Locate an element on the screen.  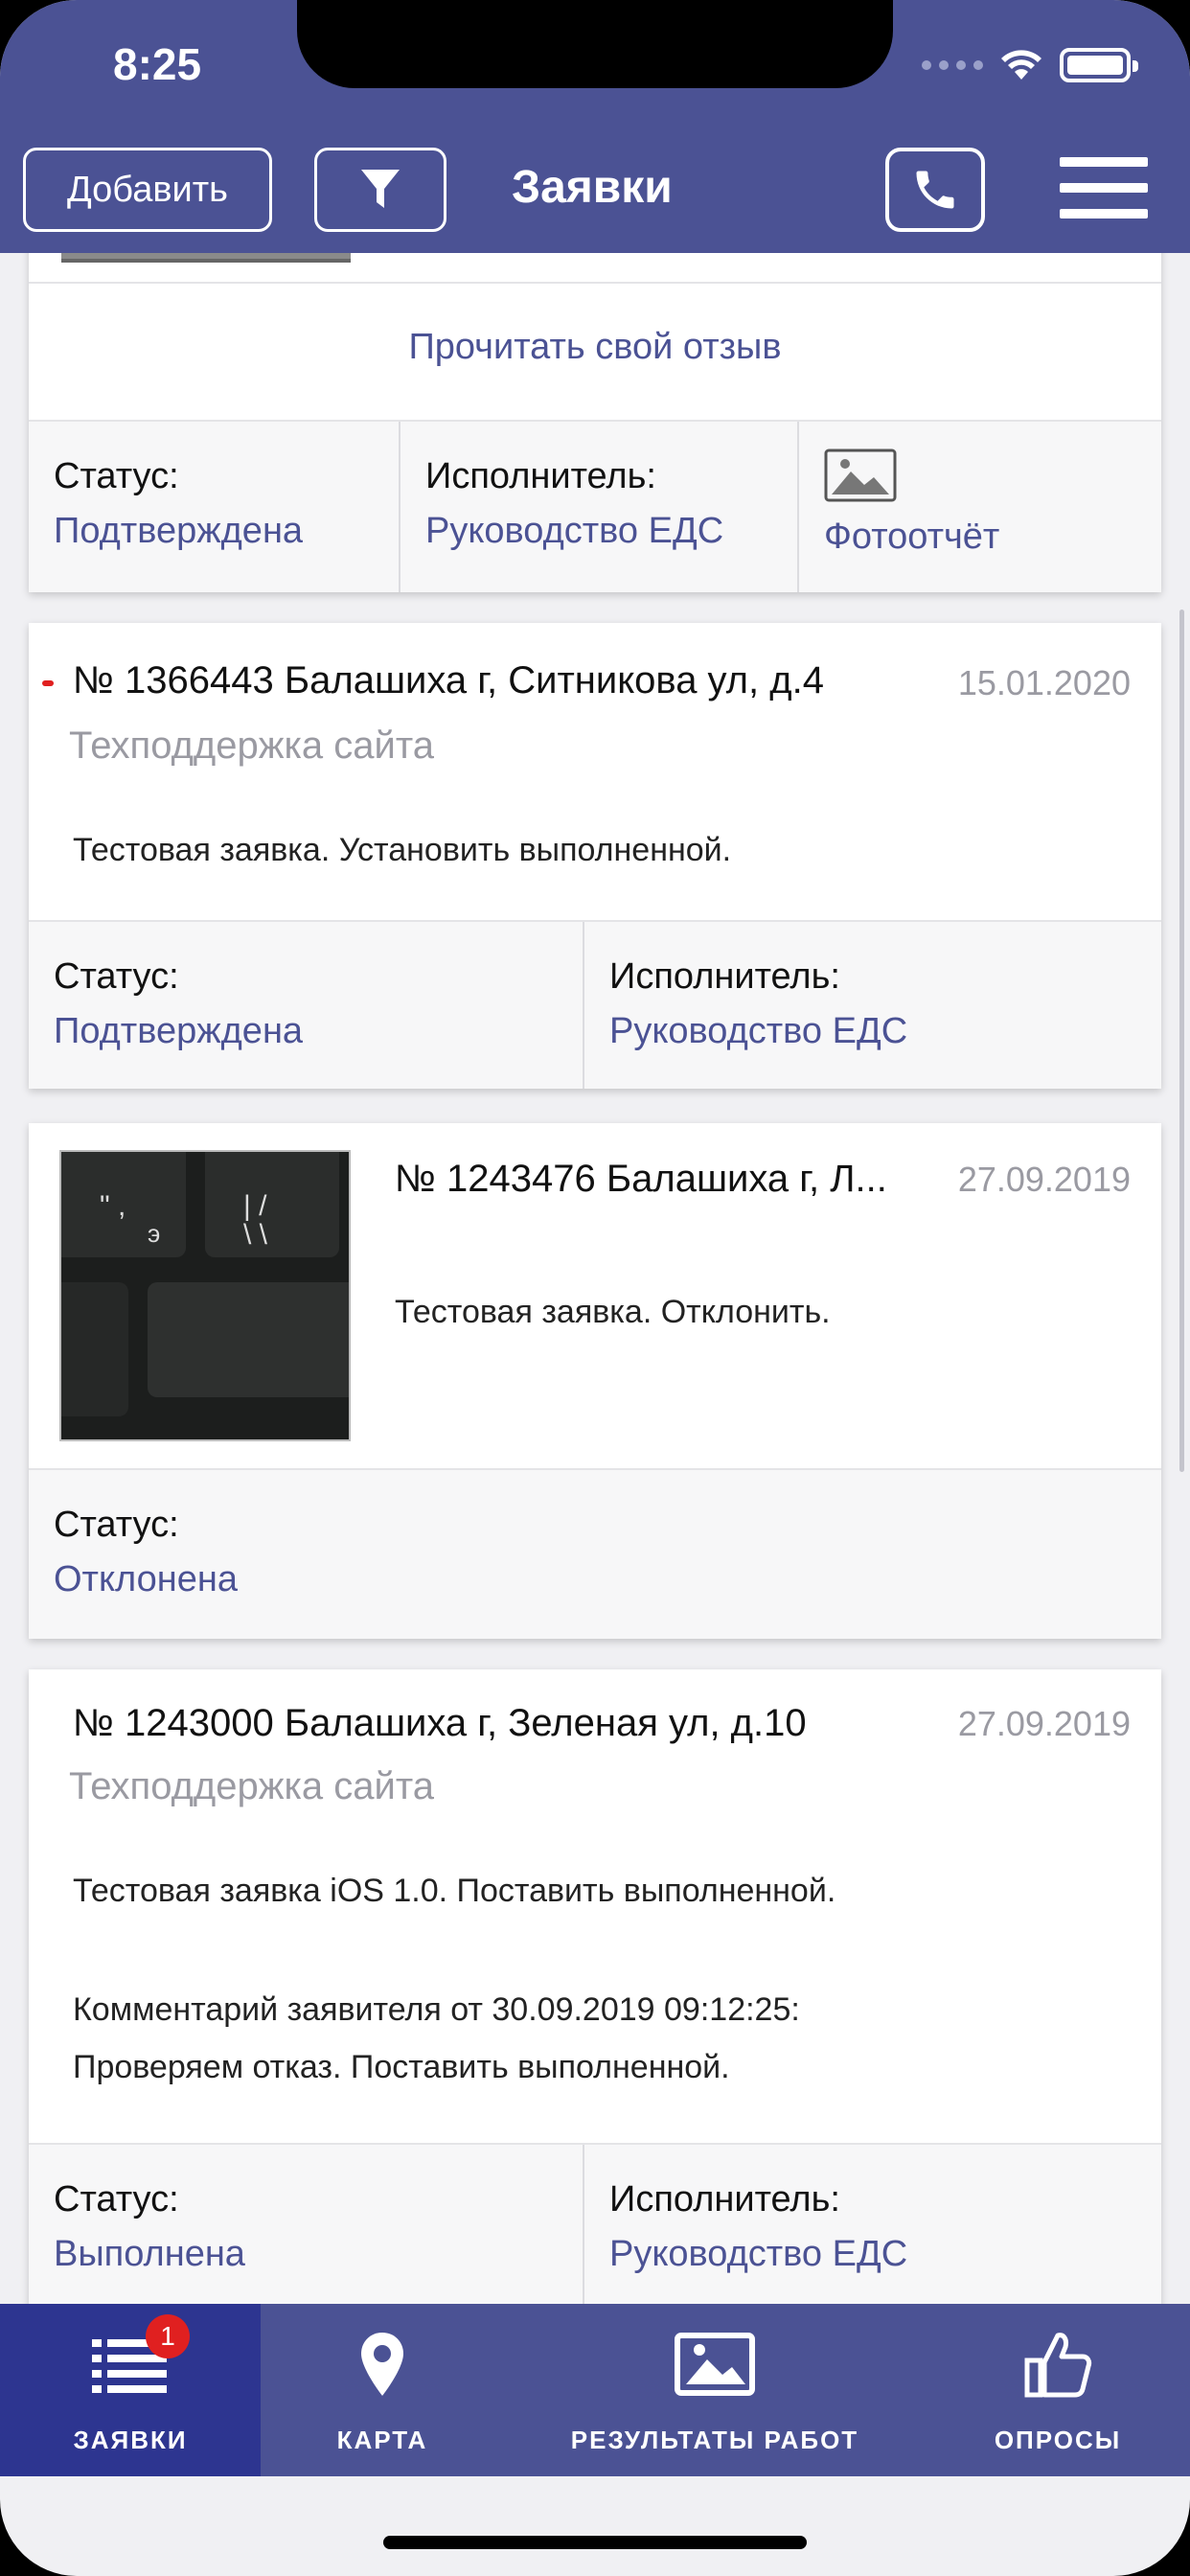
tab-polls: ОПРОСЫ is located at coordinates (1058, 2390).